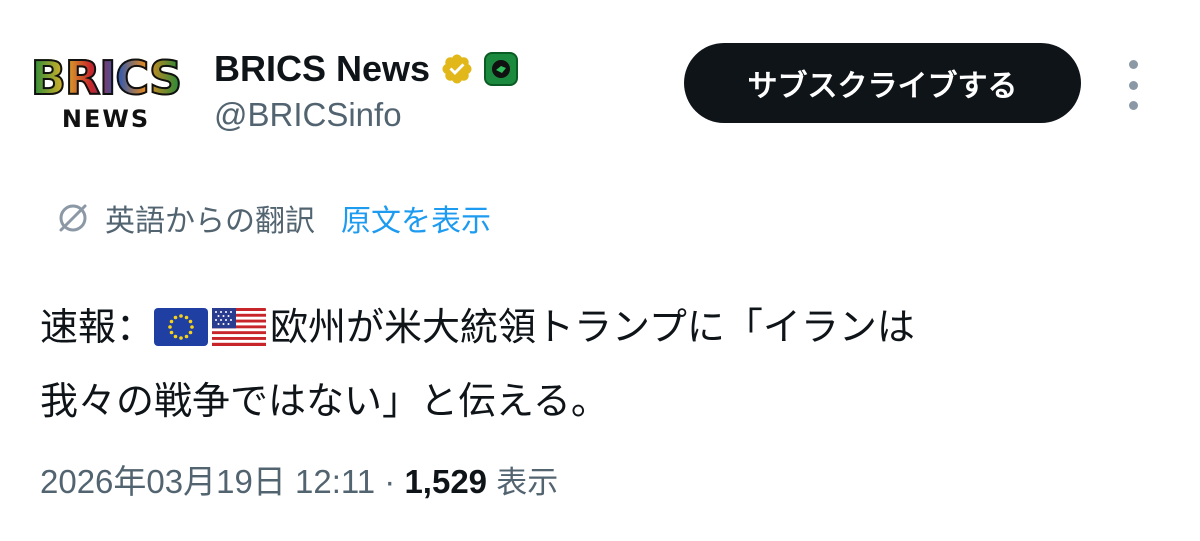 The width and height of the screenshot is (1200, 541). I want to click on author-name-row: BRICS News, so click(366, 69).